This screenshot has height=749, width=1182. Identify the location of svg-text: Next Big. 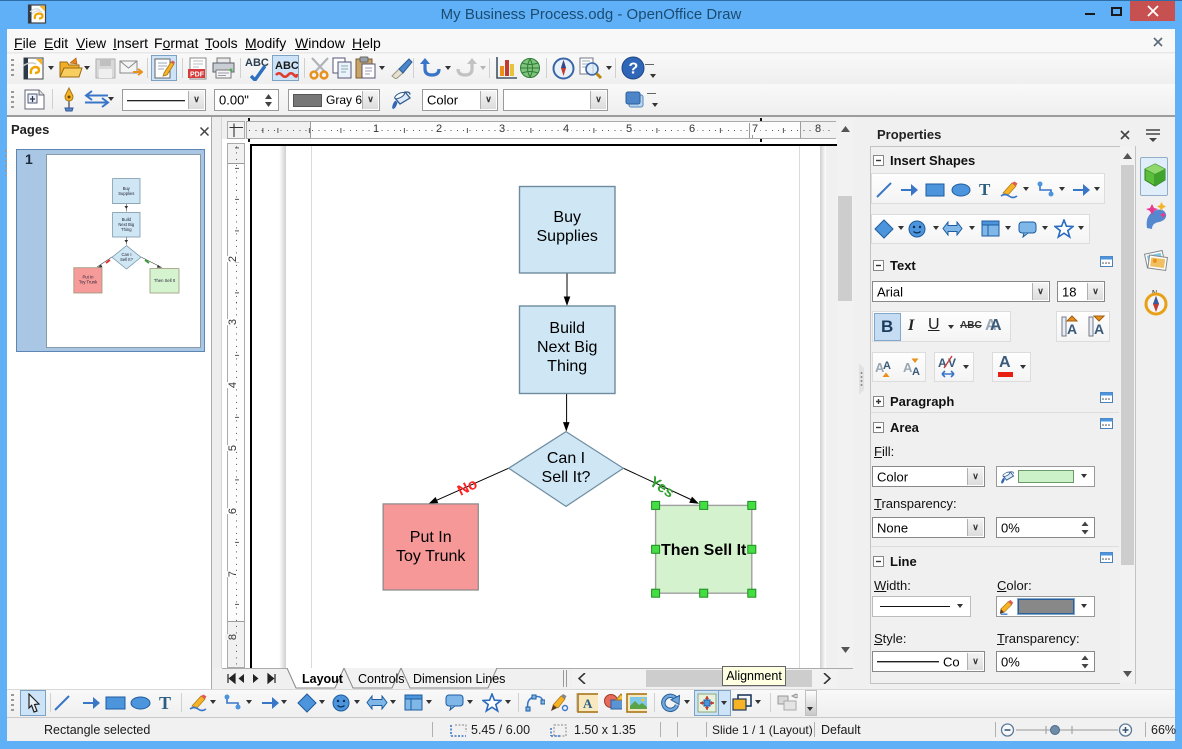
(567, 347).